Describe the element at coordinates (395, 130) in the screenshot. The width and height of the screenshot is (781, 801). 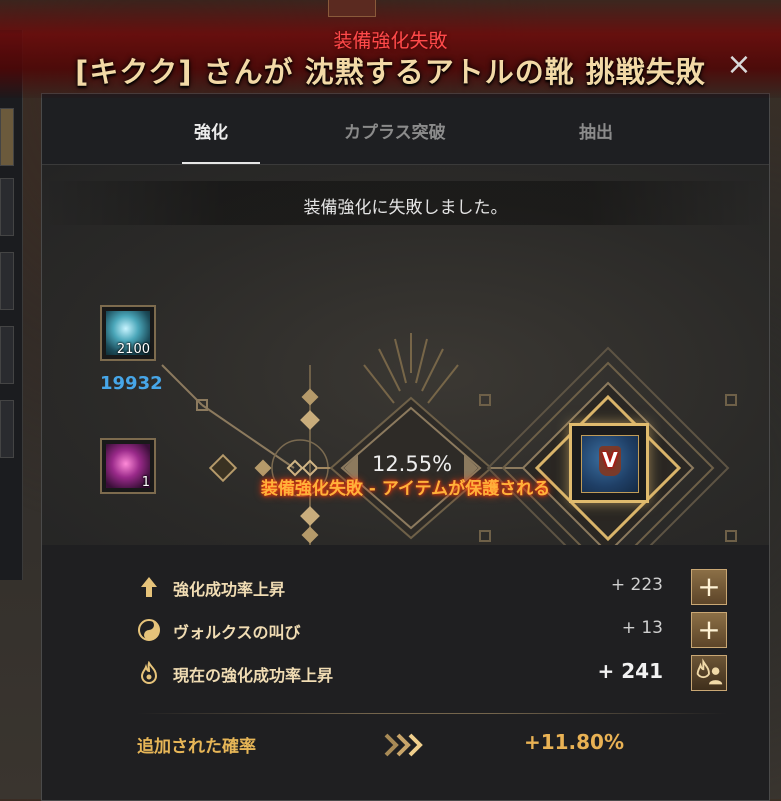
I see `tab-caphras: カプラス突破` at that location.